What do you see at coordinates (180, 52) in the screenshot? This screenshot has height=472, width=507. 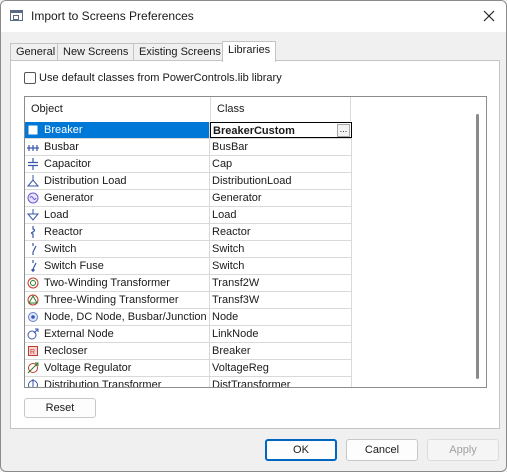 I see `tab-existing-screens: Existing Screens` at bounding box center [180, 52].